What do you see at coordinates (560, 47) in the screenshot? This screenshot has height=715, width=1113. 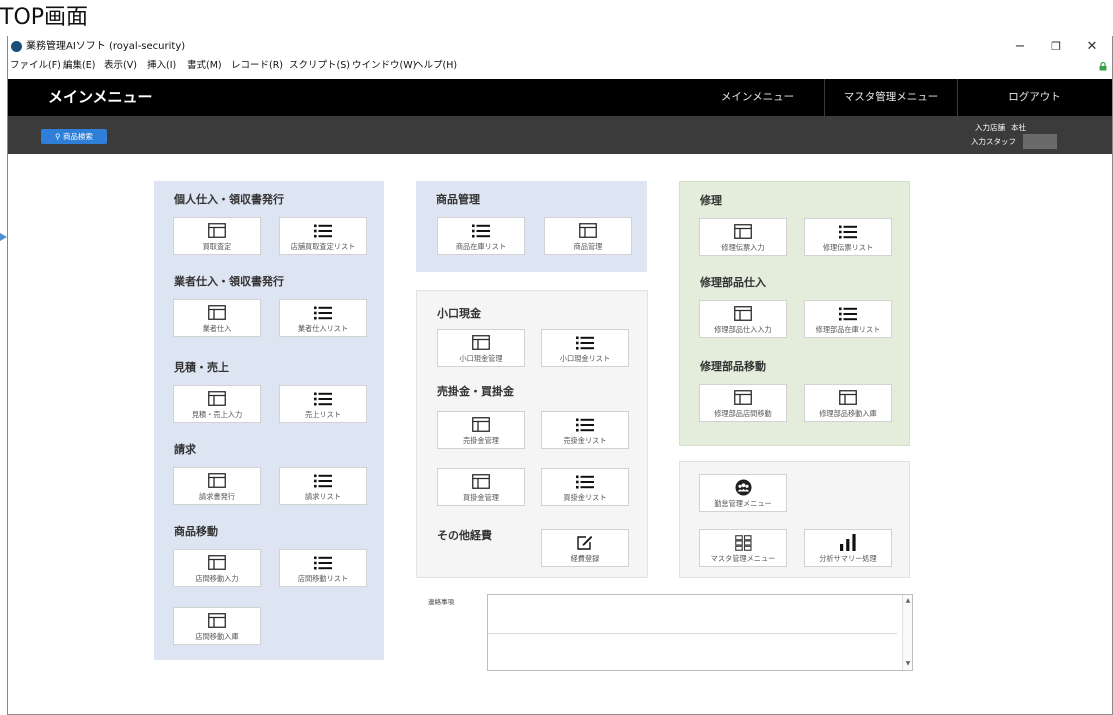 I see `title-bar: 業務管理AIソフト (royal-security) − ❐ ✕` at bounding box center [560, 47].